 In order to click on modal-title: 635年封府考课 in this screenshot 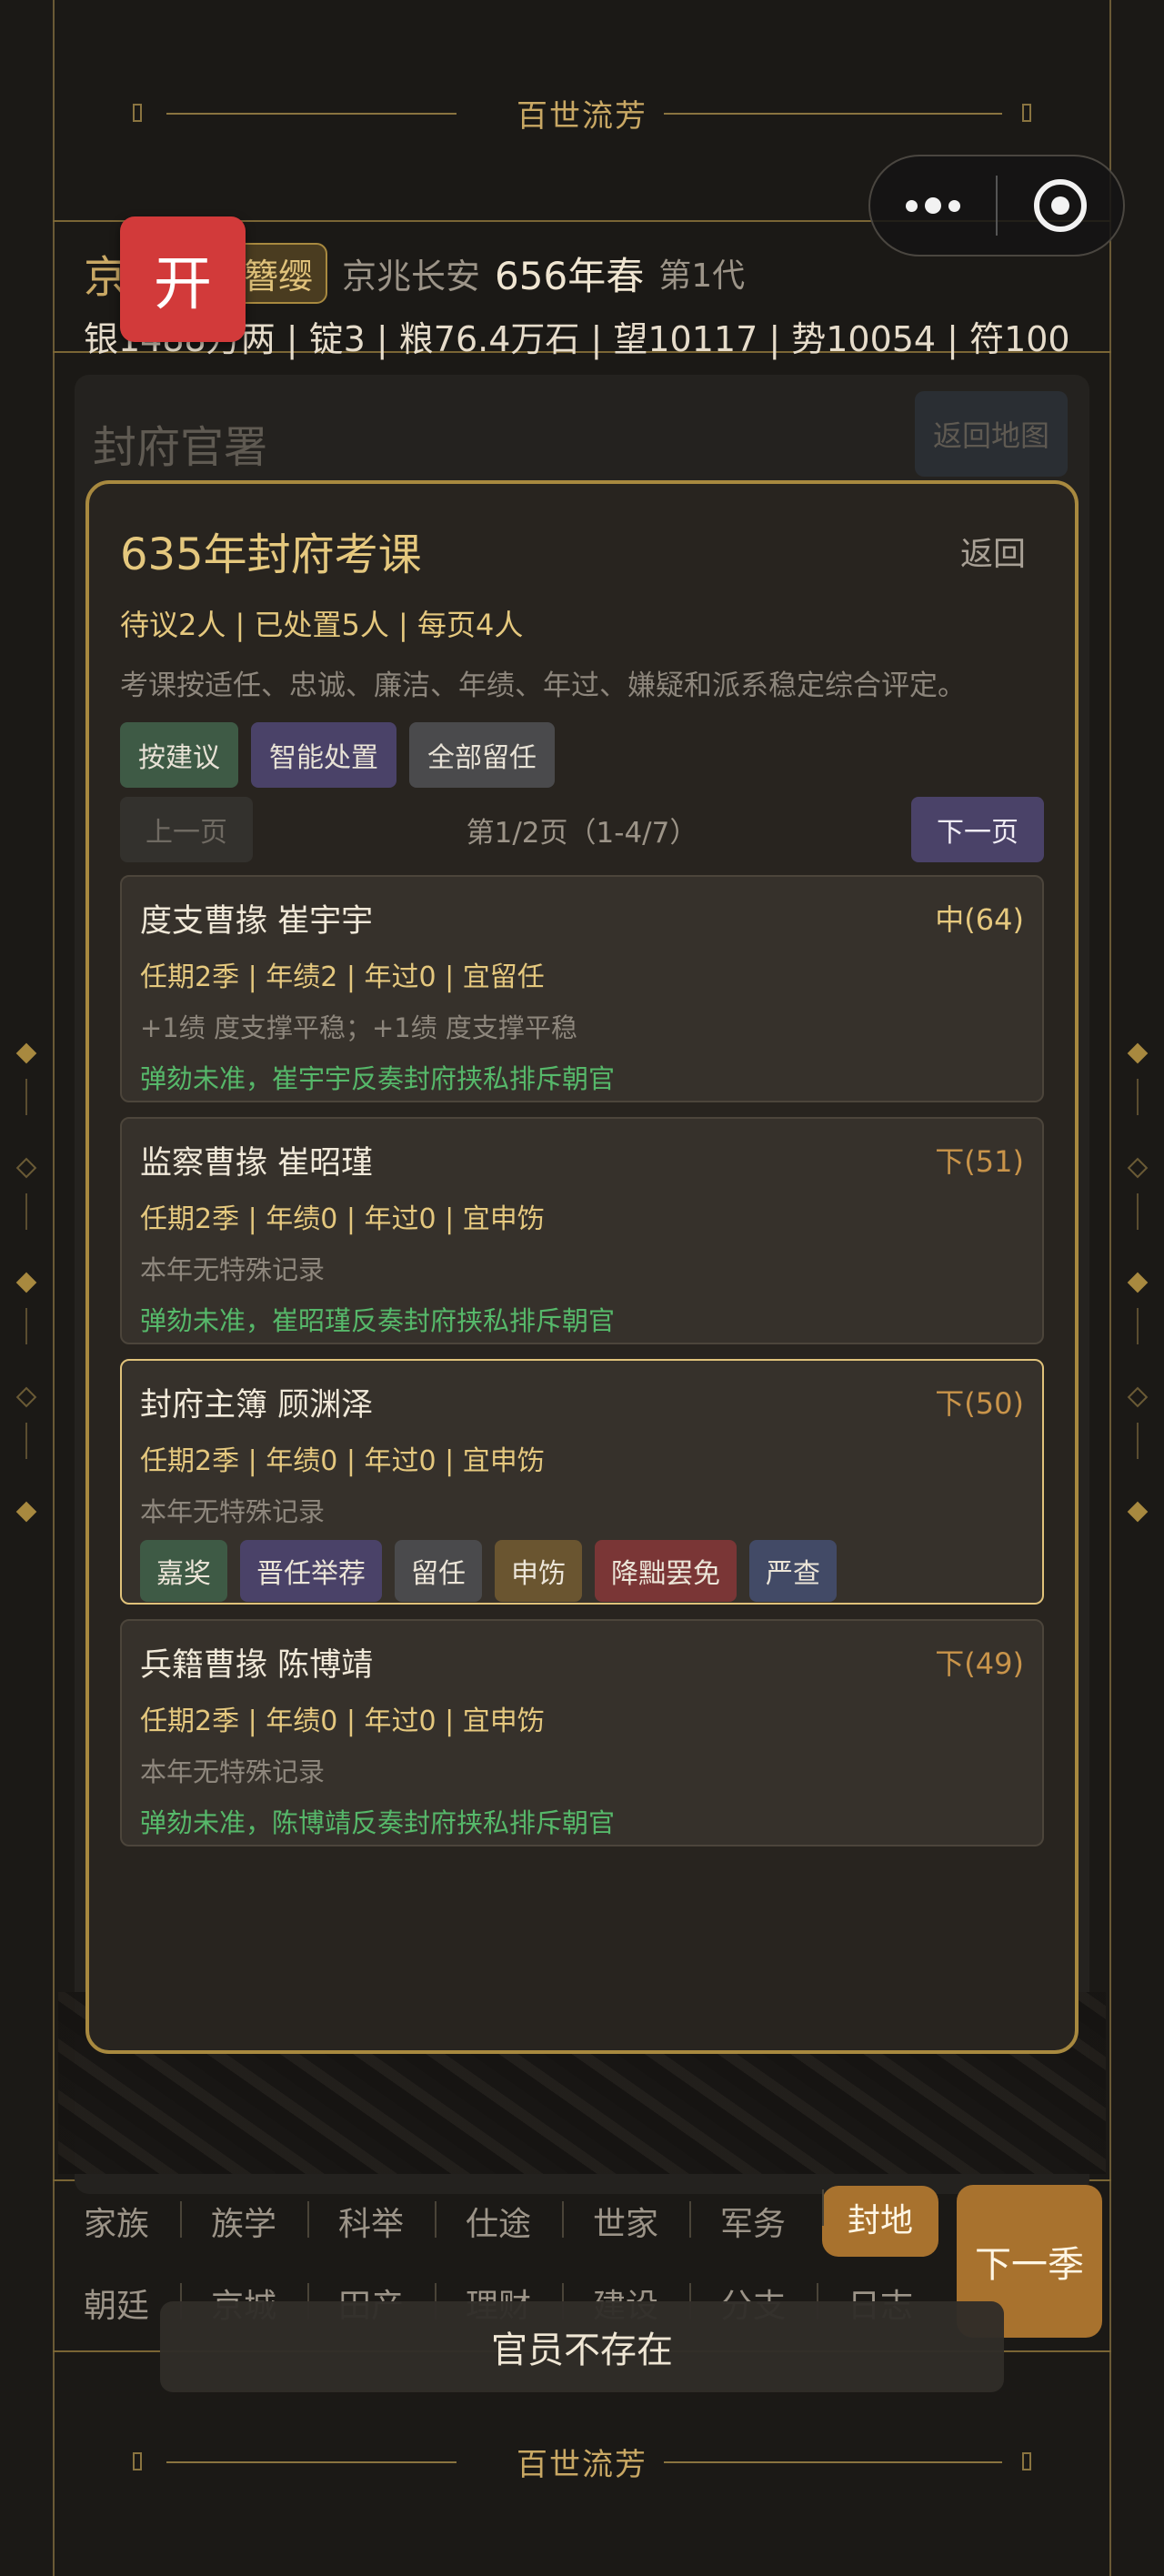, I will do `click(271, 554)`.